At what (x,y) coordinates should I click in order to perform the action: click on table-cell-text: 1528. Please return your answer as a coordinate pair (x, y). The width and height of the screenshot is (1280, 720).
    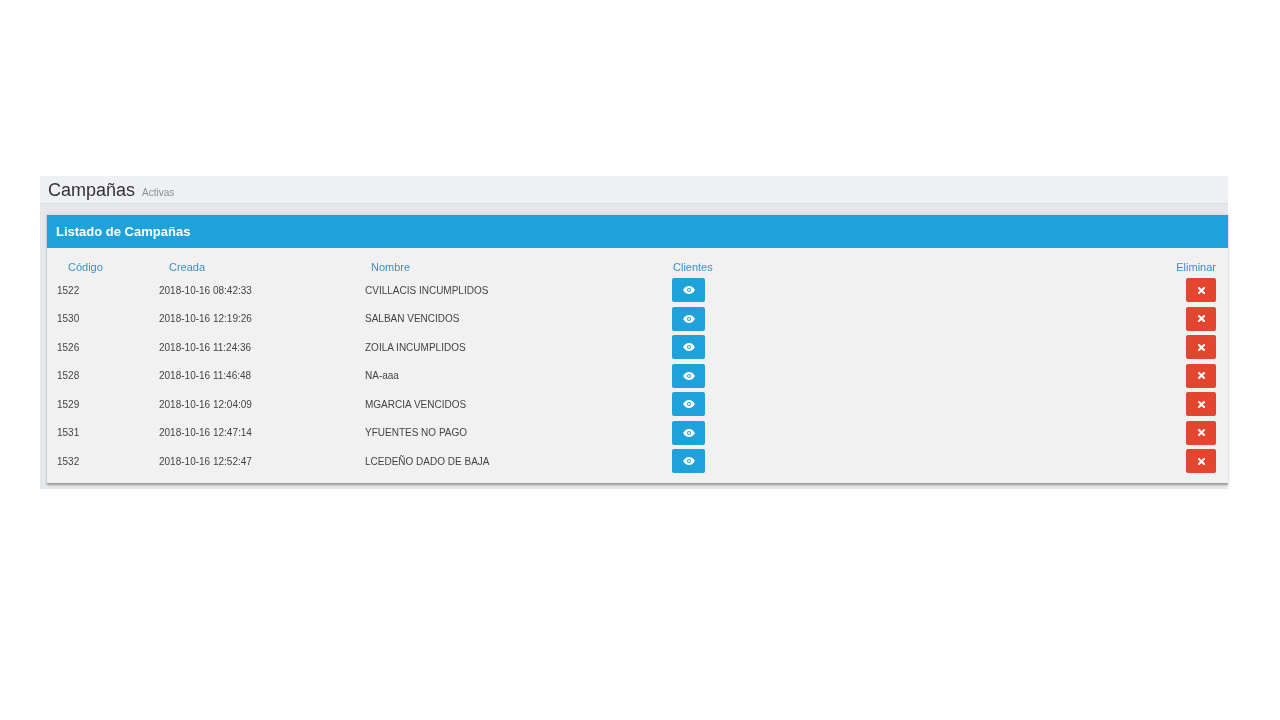
    Looking at the image, I should click on (68, 376).